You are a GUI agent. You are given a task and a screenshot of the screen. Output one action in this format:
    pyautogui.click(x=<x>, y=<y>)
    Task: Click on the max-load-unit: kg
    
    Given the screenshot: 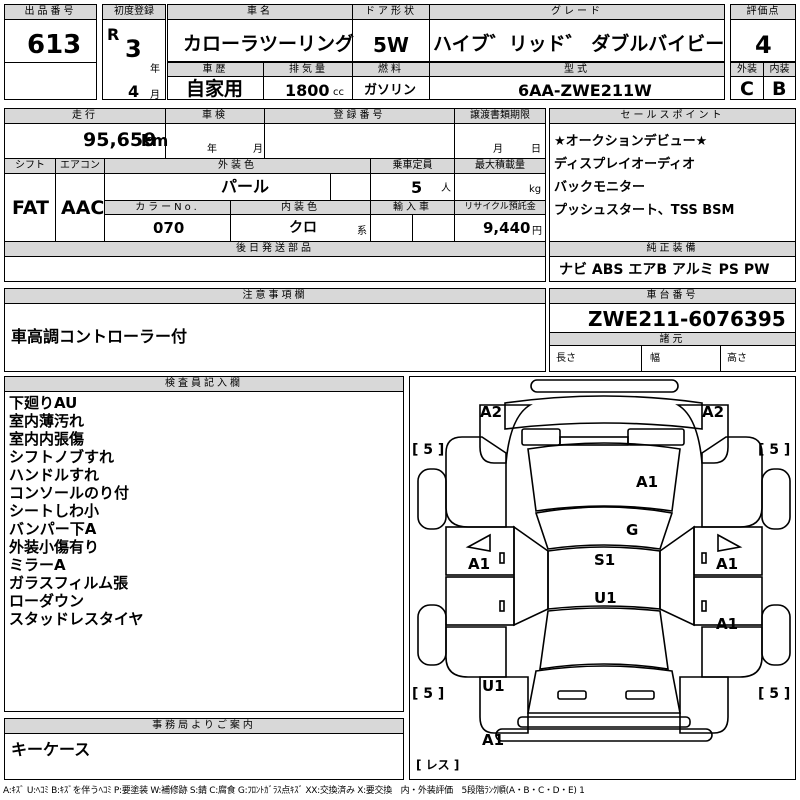 What is the action you would take?
    pyautogui.click(x=535, y=189)
    